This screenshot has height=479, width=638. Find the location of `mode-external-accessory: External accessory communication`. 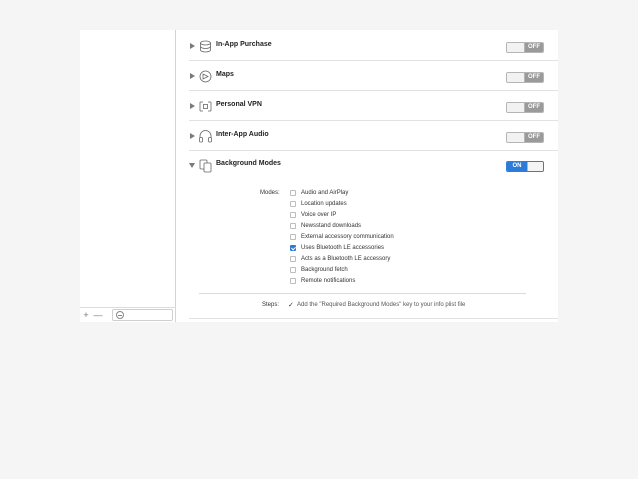

mode-external-accessory: External accessory communication is located at coordinates (342, 237).